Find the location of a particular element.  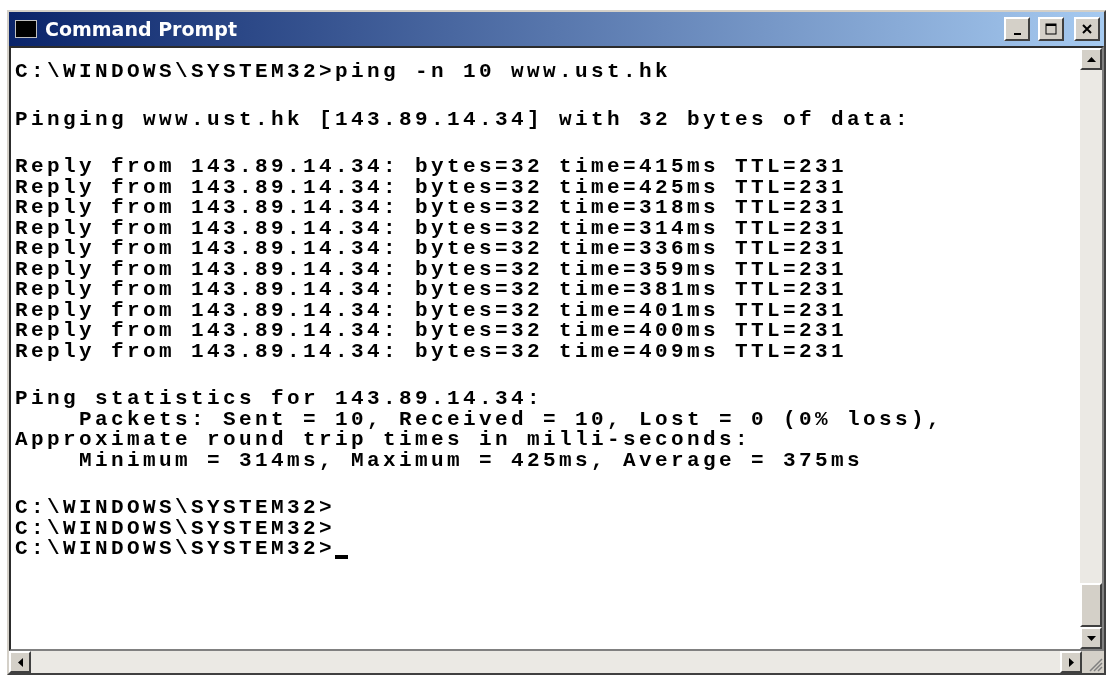

scroll-up-button is located at coordinates (1091, 59).